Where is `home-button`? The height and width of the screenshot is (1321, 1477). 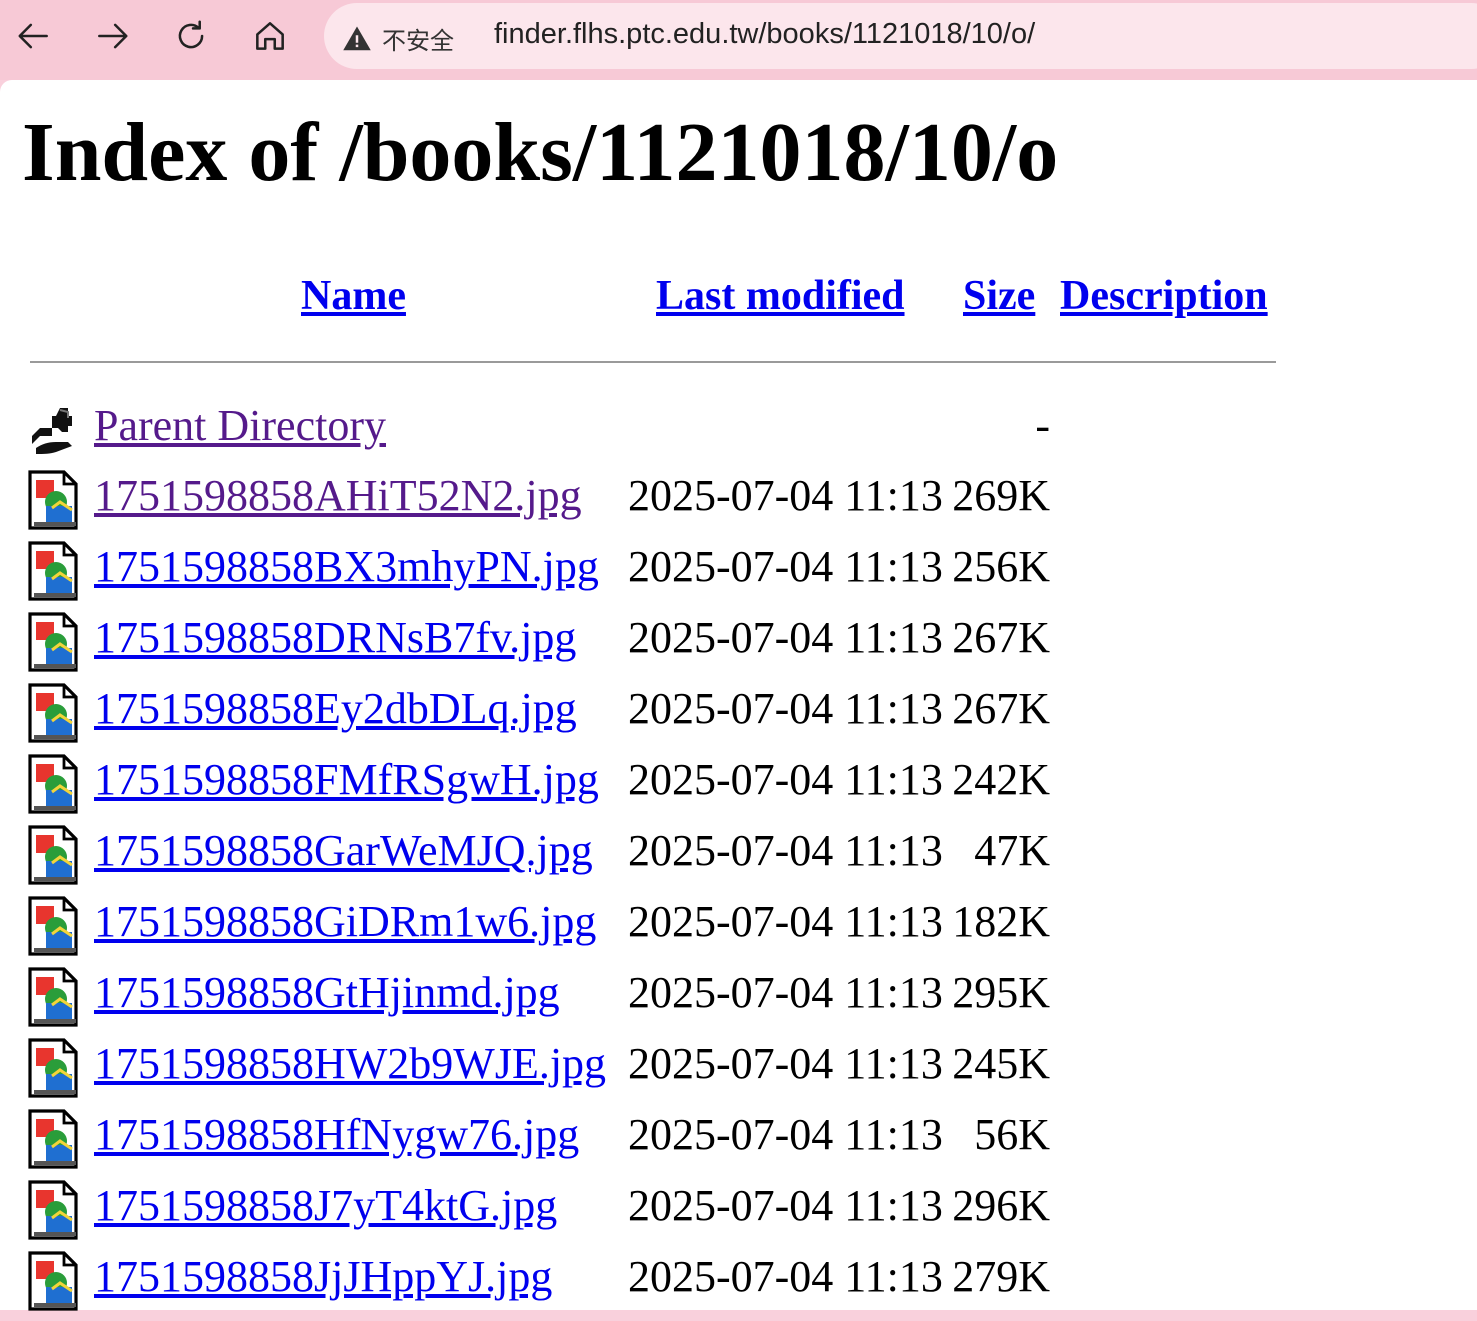 home-button is located at coordinates (270, 36).